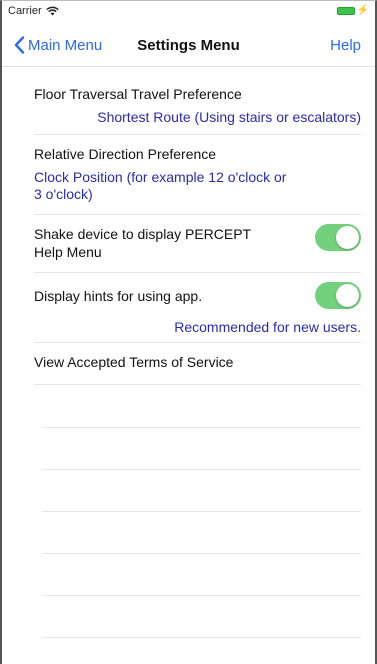  What do you see at coordinates (267, 327) in the screenshot?
I see `display-hints-note: Recommended for new users.` at bounding box center [267, 327].